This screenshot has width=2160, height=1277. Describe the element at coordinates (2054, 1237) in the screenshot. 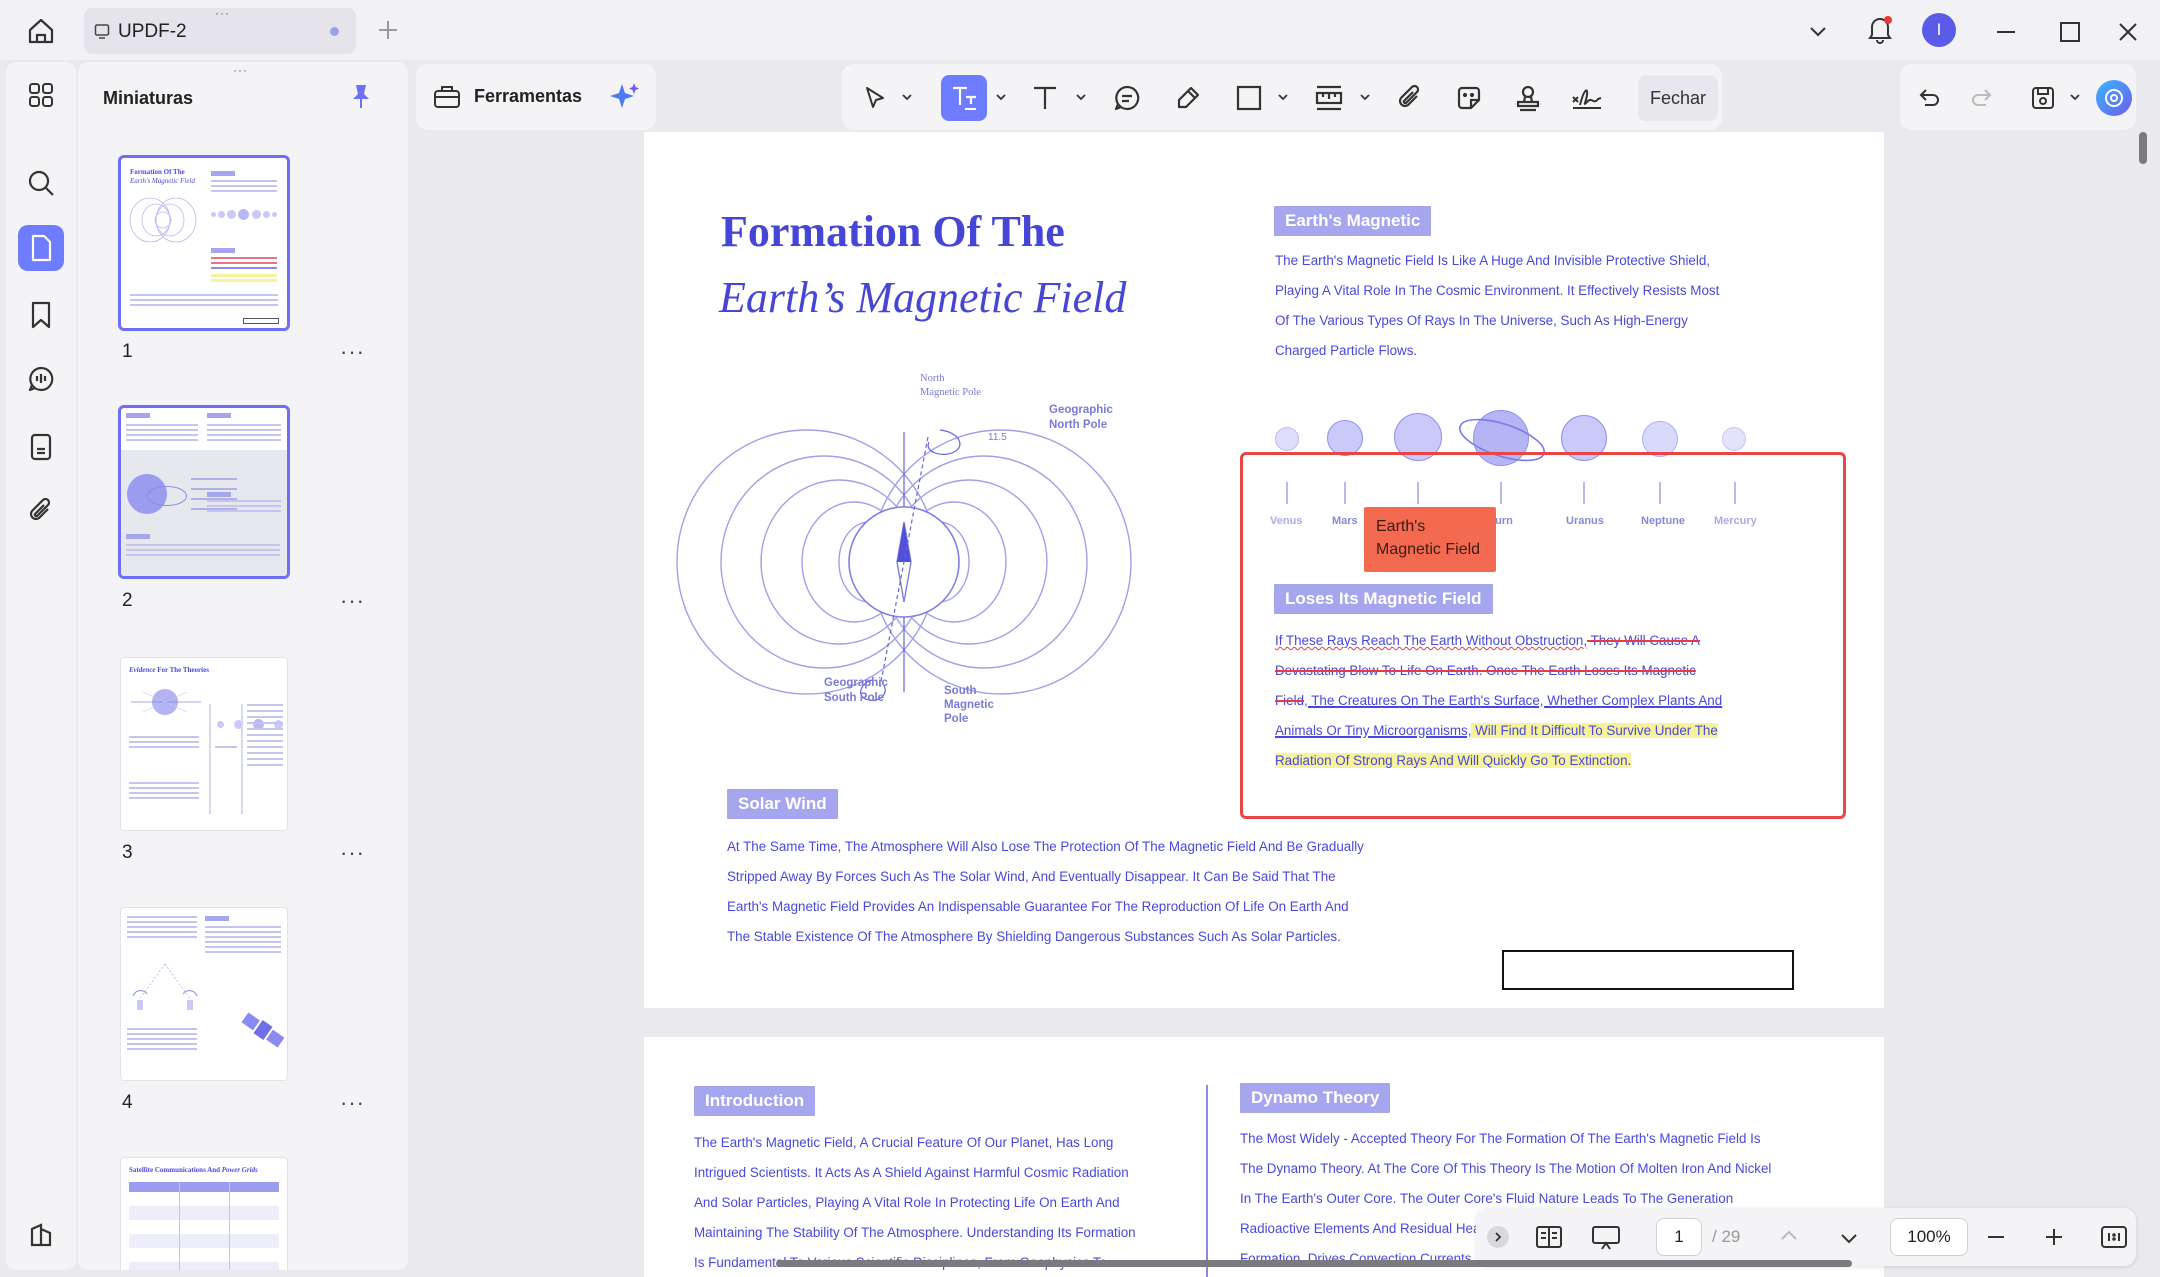

I see `zoom-in-icon` at that location.